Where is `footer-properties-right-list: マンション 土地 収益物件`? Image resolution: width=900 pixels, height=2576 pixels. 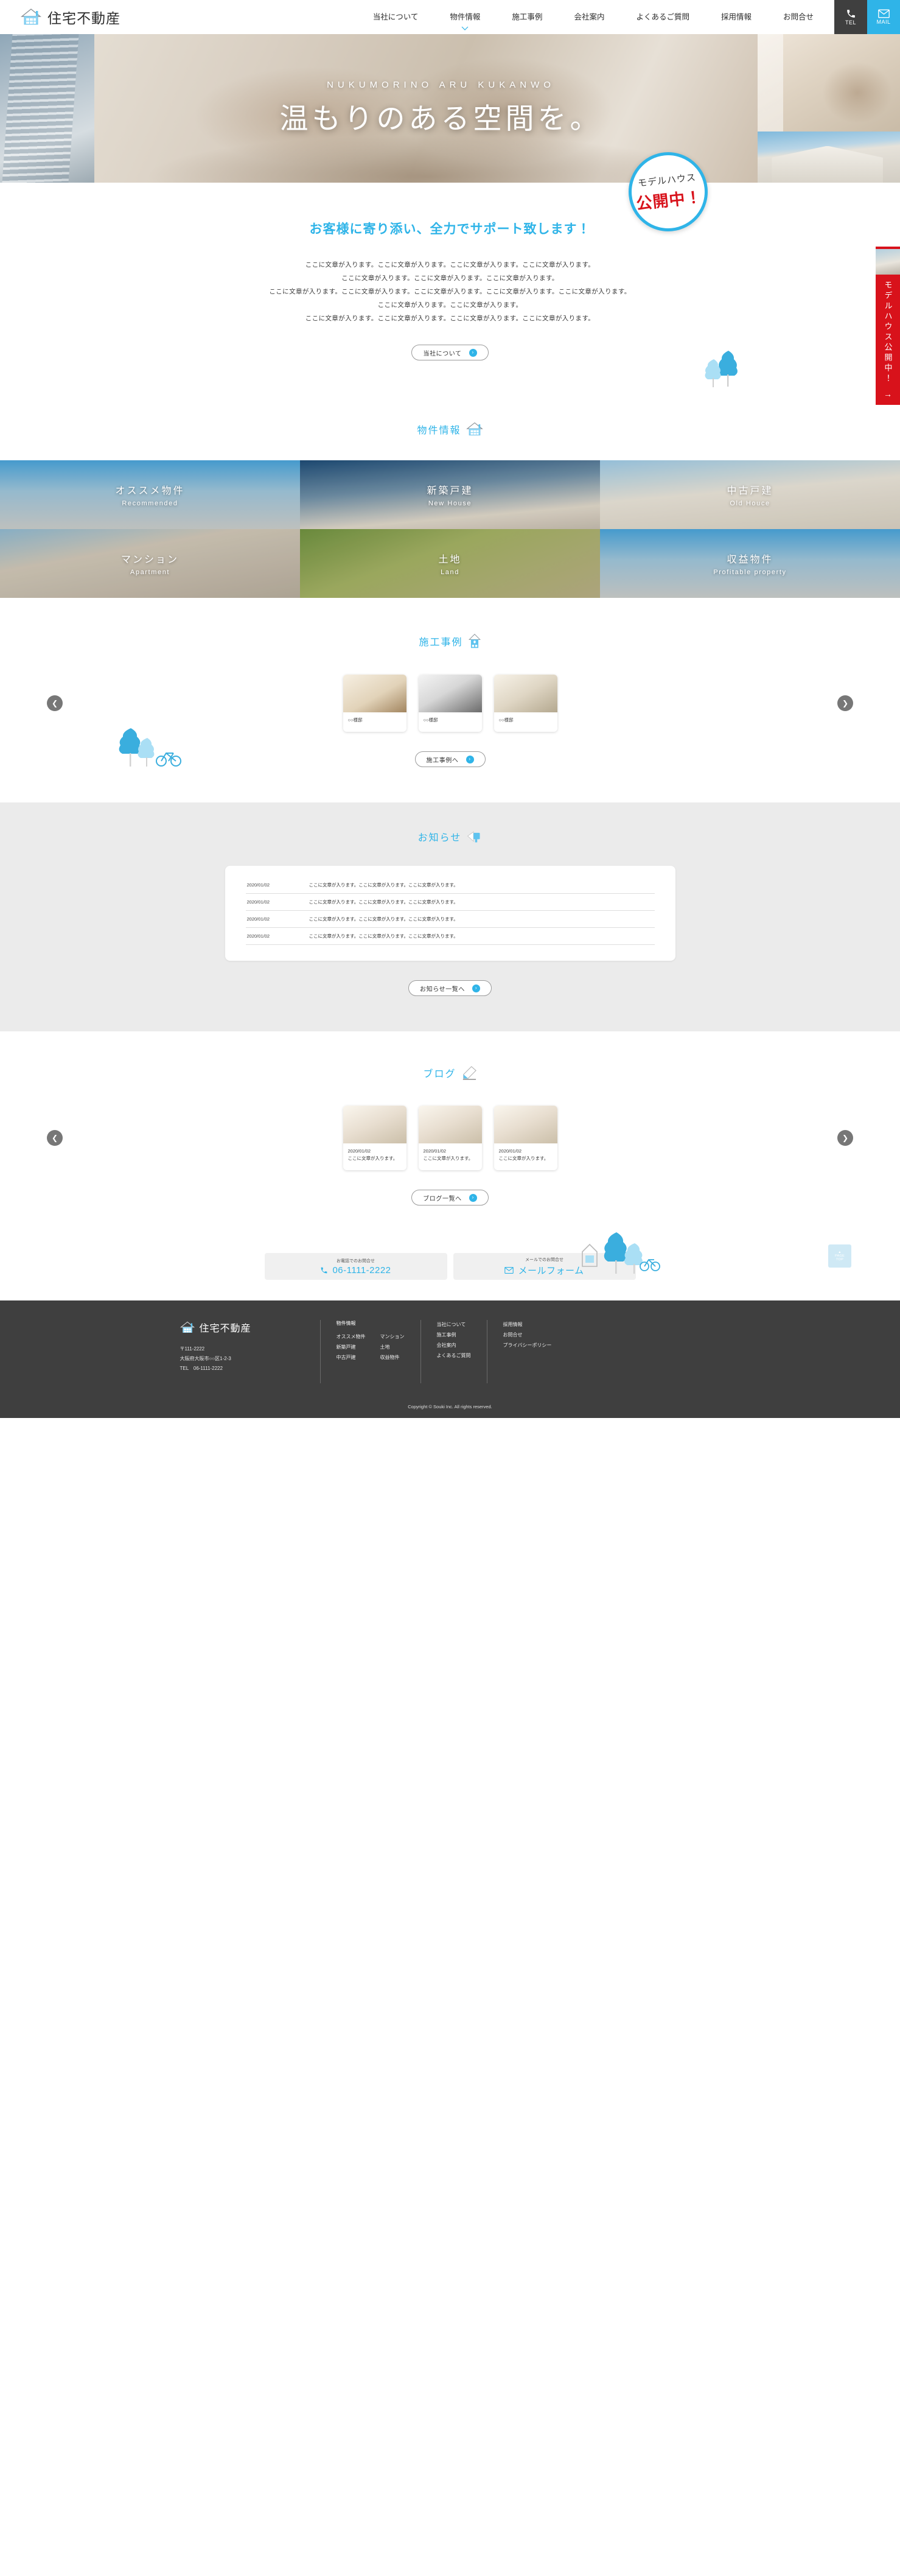
footer-properties-right-list: マンション 土地 収益物件 is located at coordinates (392, 1347).